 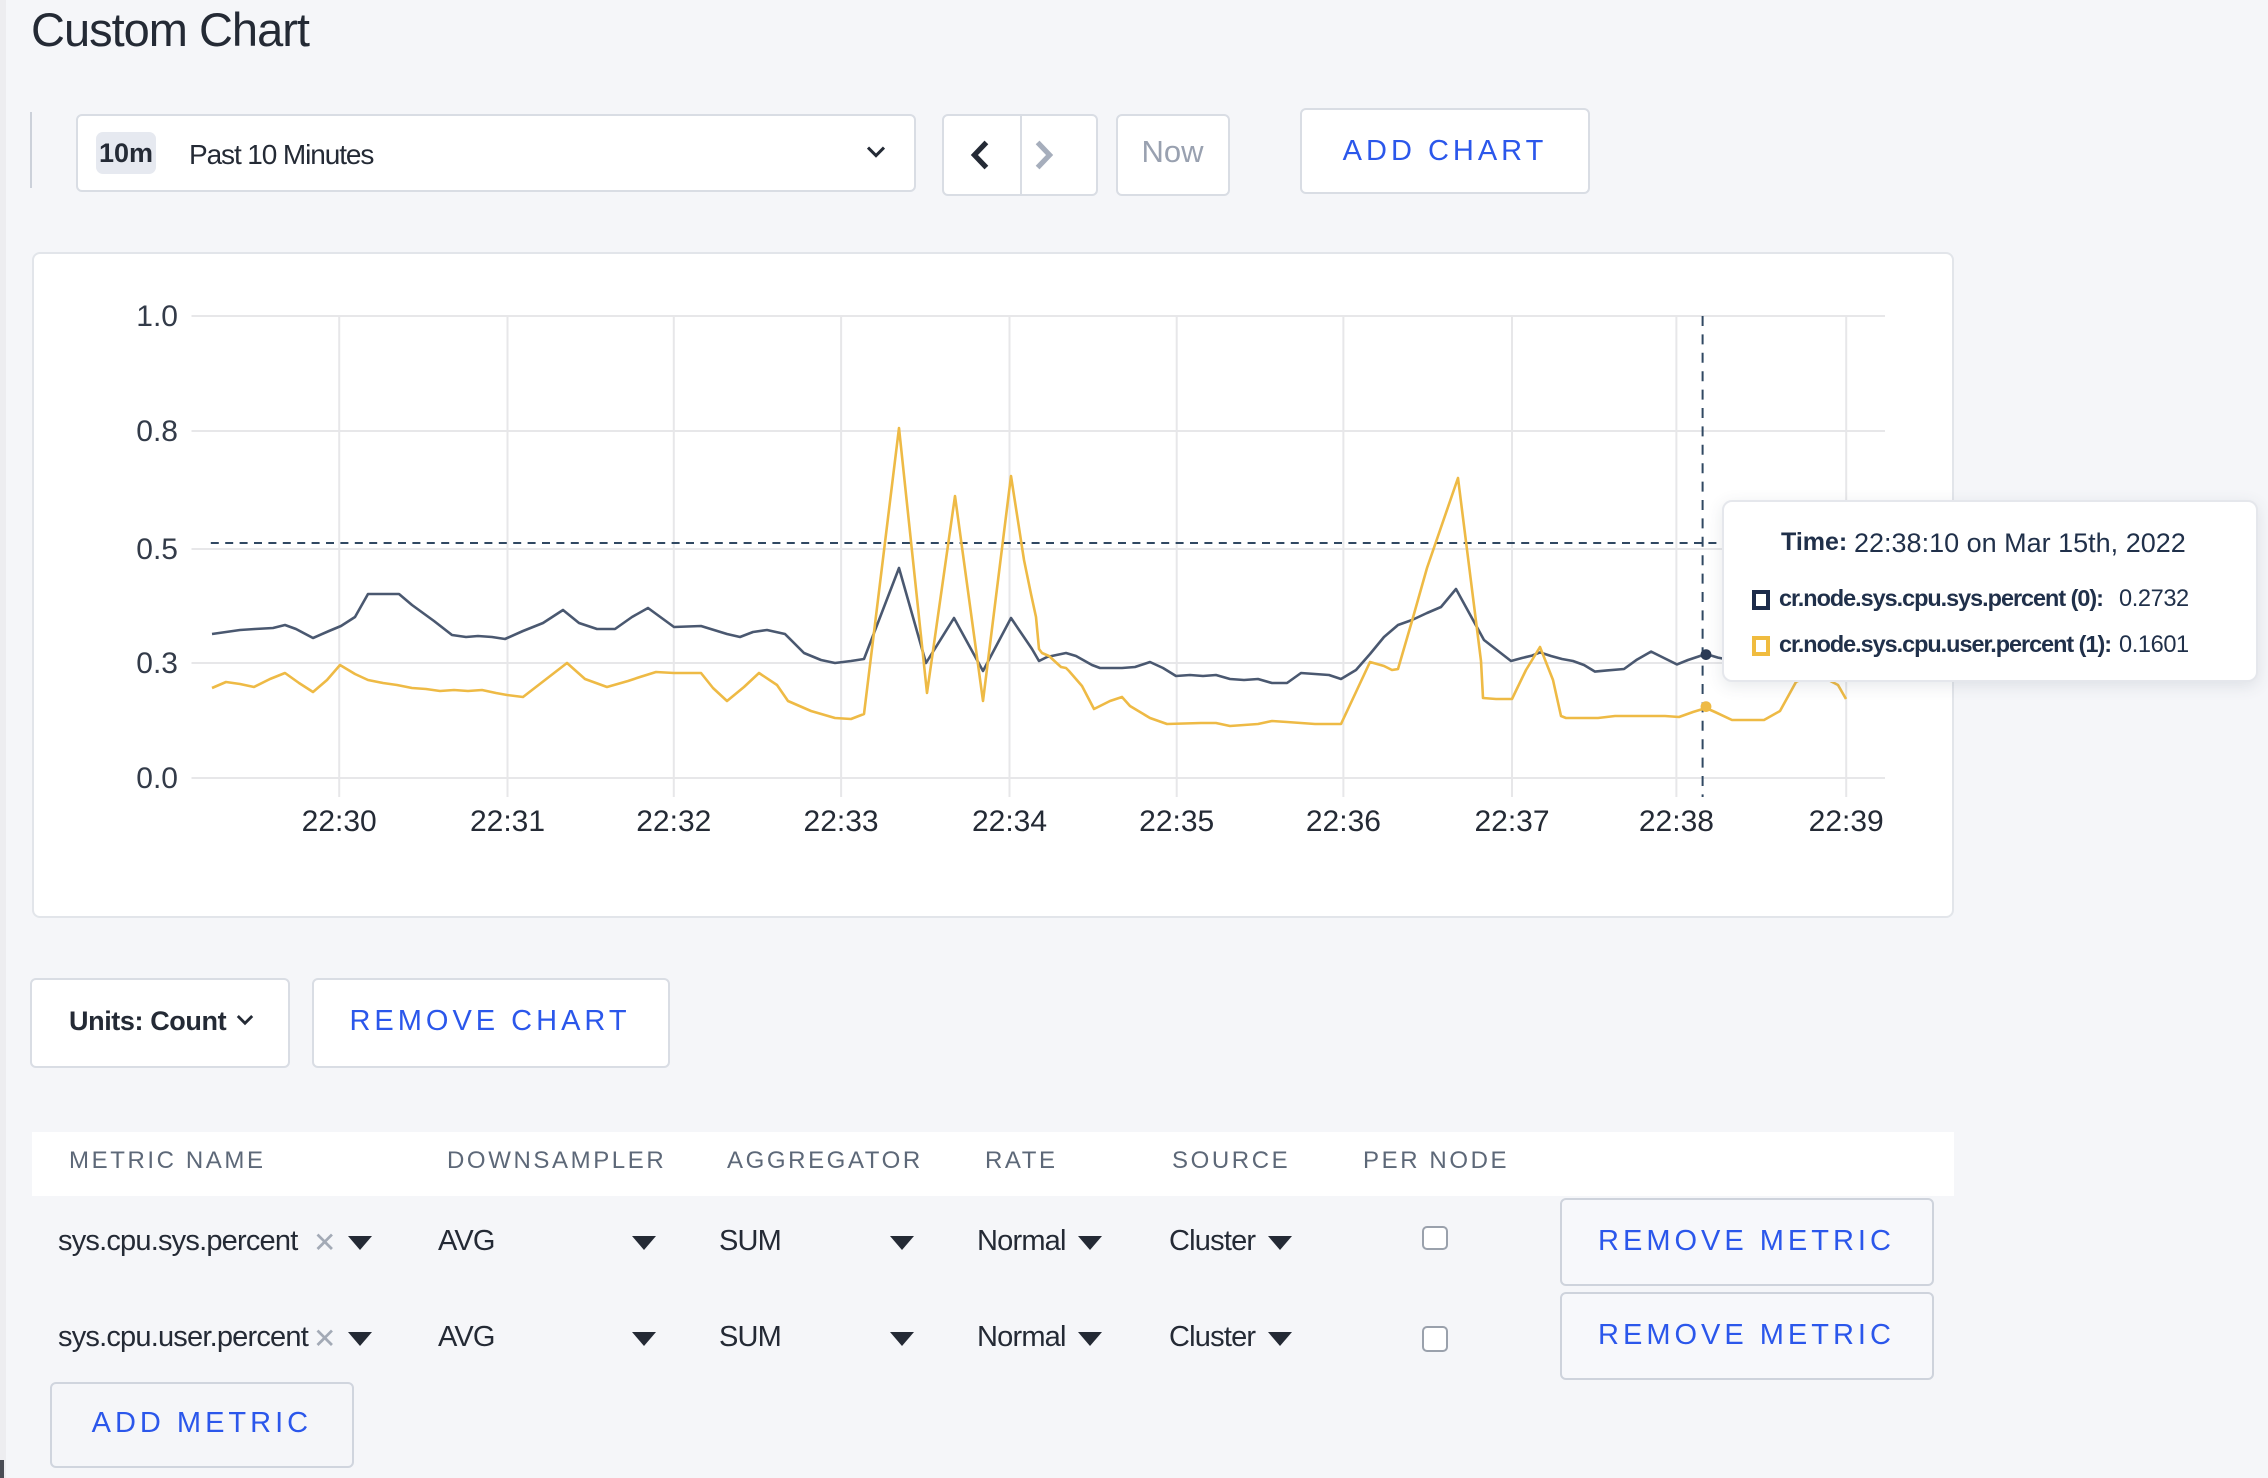 What do you see at coordinates (1176, 821) in the screenshot?
I see `svg-text: 22:35` at bounding box center [1176, 821].